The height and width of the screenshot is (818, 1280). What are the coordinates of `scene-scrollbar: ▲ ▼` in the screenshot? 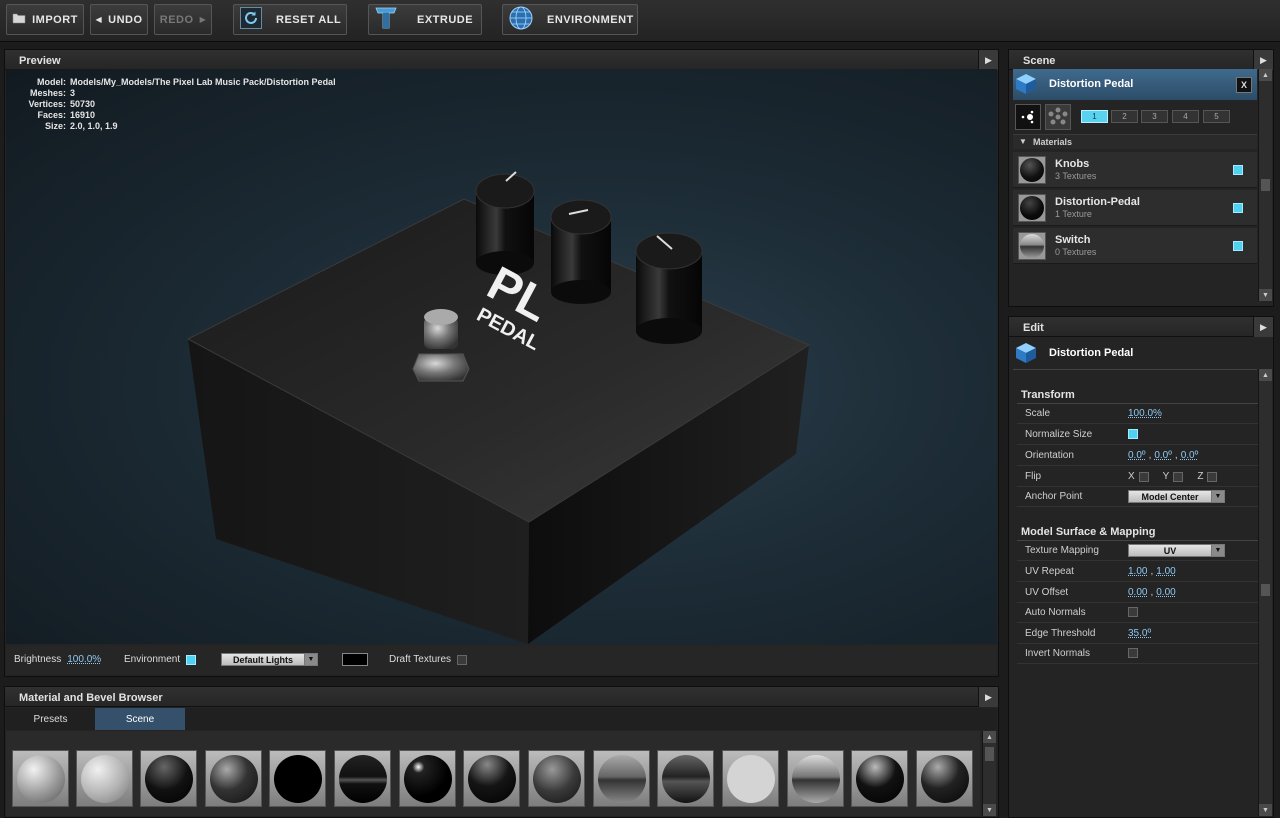 It's located at (1265, 185).